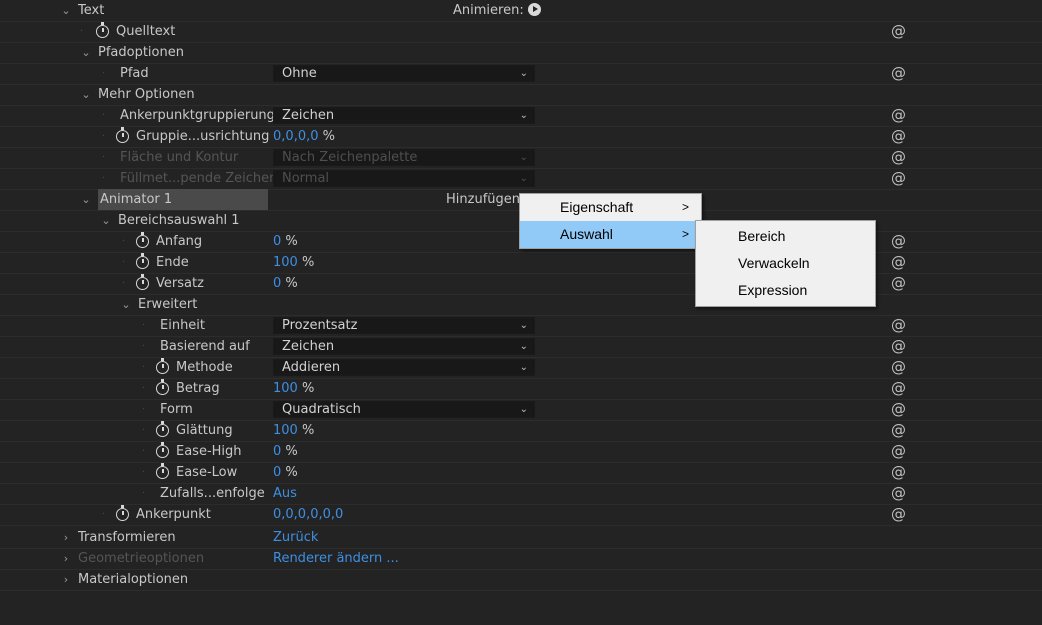  Describe the element at coordinates (320, 325) in the screenshot. I see `dropdown-value: Prozentsatz` at that location.